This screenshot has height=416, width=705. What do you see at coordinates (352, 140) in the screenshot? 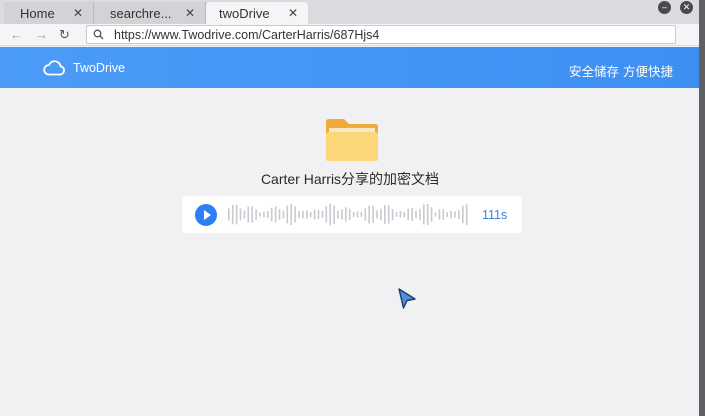
I see `folder-icon` at bounding box center [352, 140].